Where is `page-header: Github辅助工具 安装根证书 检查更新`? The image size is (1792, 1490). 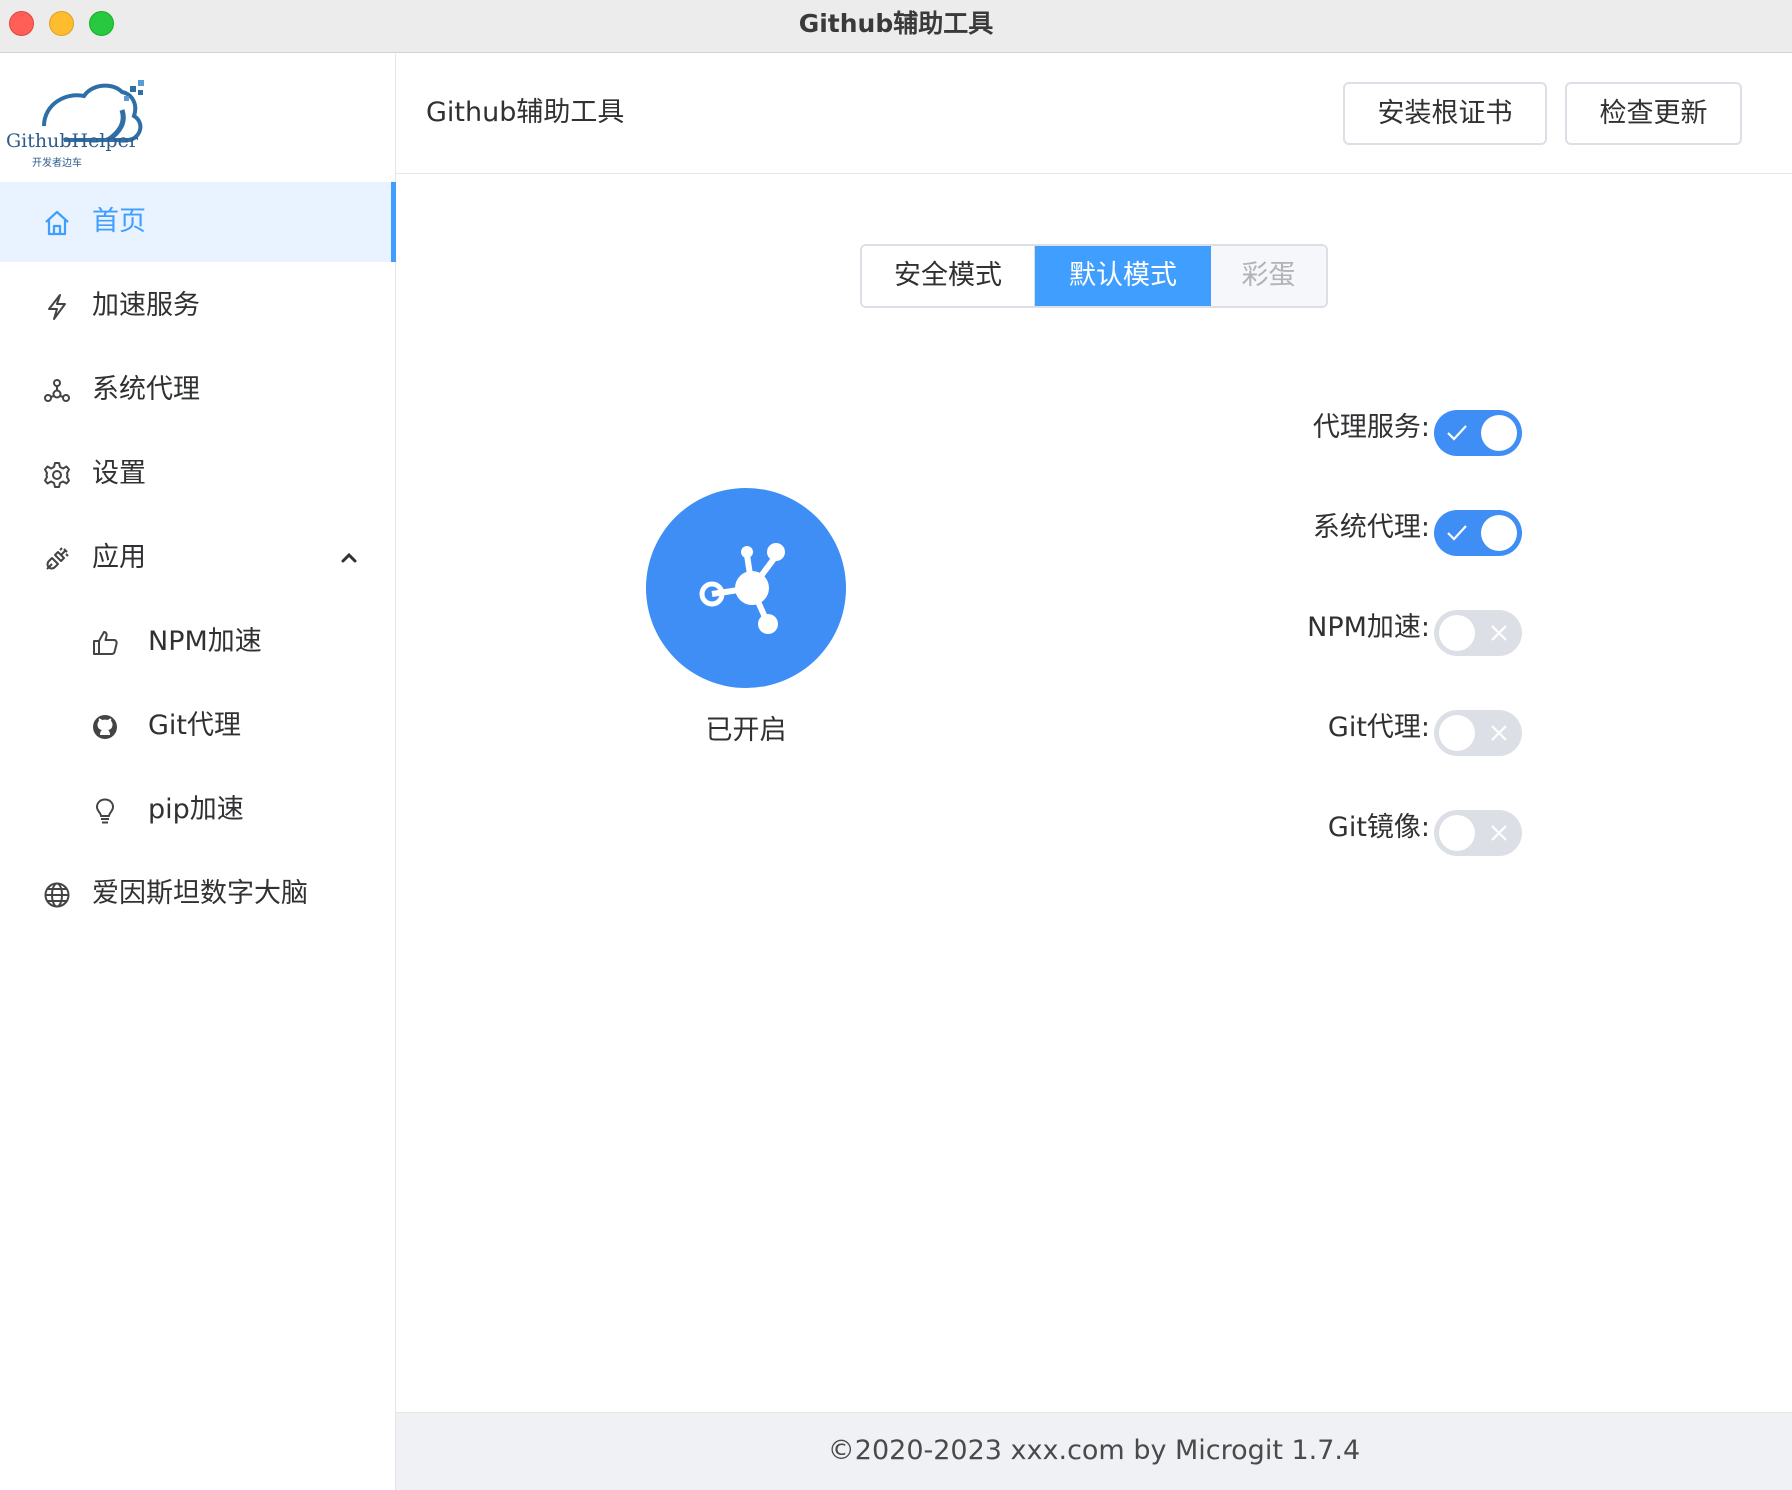 page-header: Github辅助工具 安装根证书 检查更新 is located at coordinates (1094, 114).